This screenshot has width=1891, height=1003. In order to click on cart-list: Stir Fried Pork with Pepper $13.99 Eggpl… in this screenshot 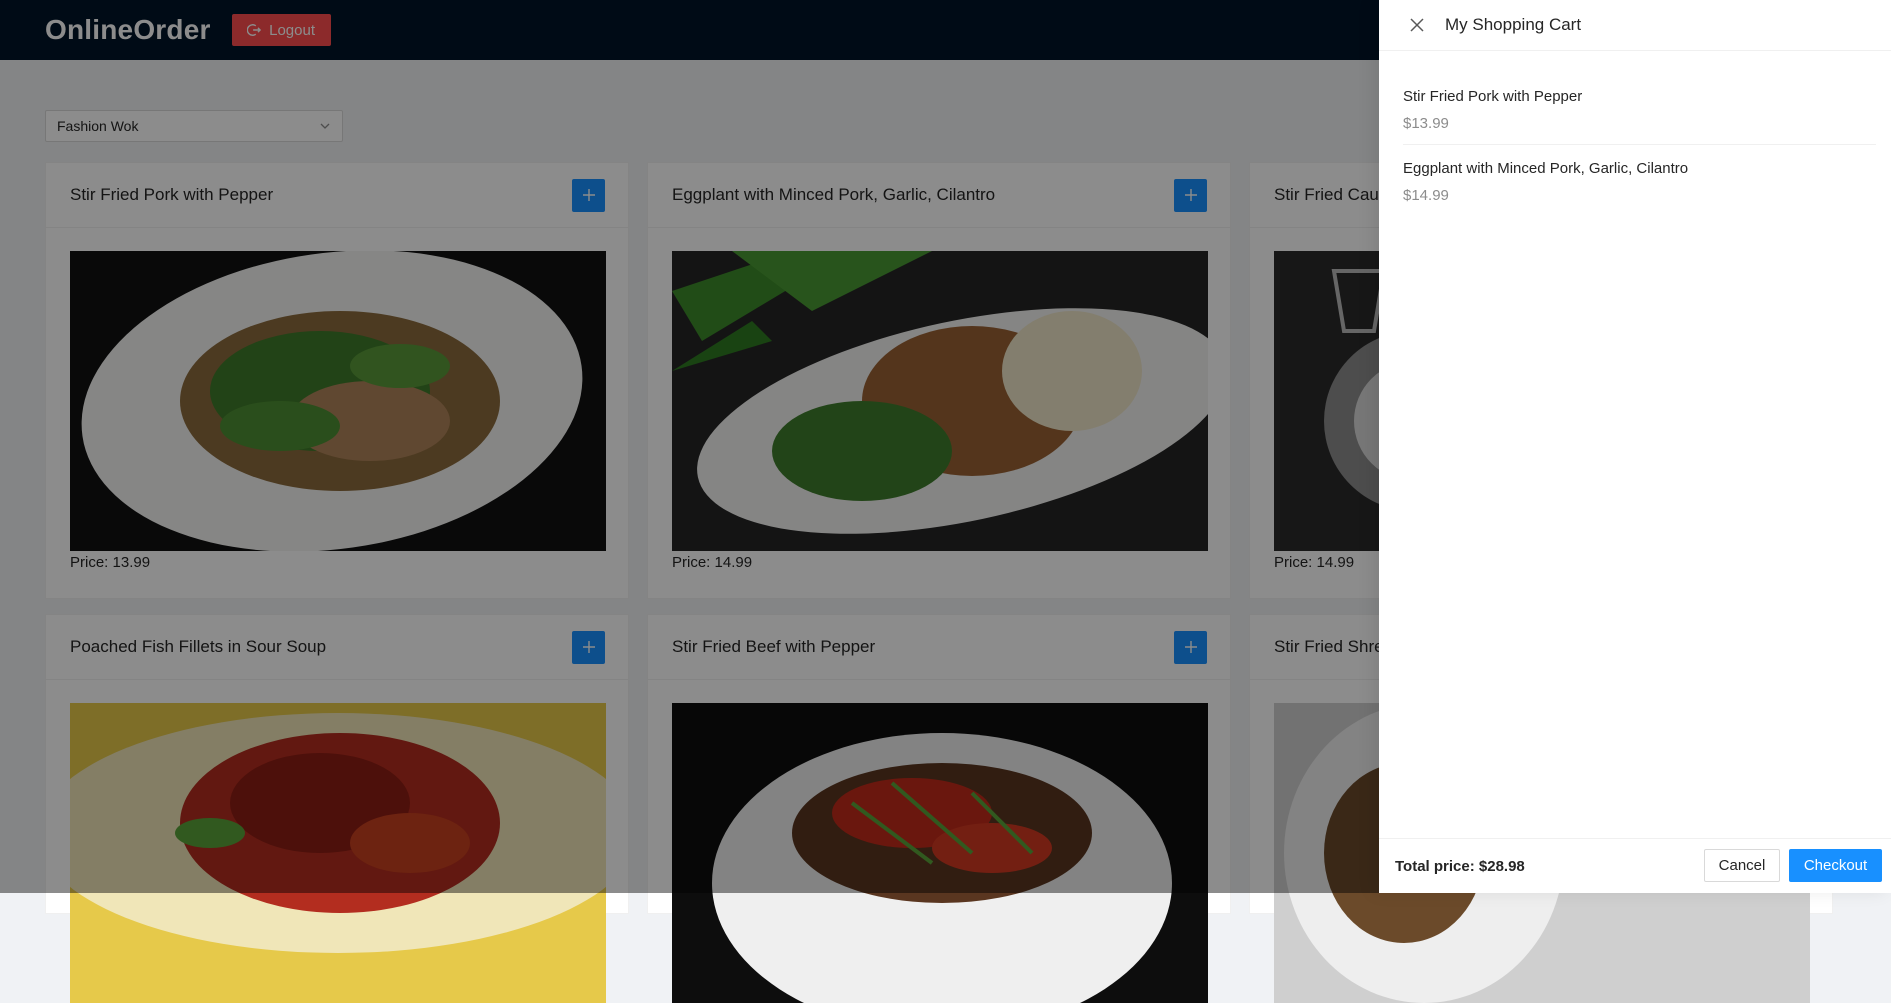, I will do `click(1635, 133)`.